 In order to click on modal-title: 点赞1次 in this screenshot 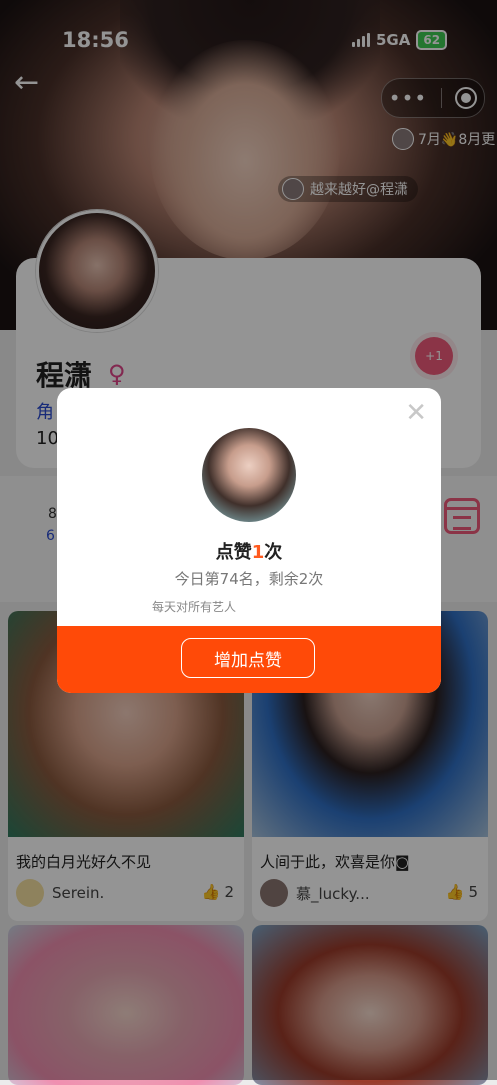, I will do `click(249, 551)`.